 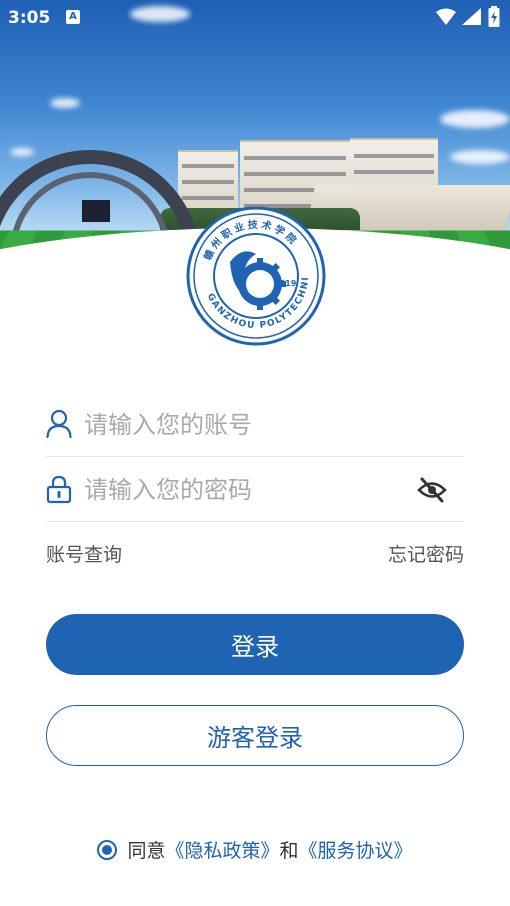 I want to click on agree-text: 同意, so click(x=146, y=851).